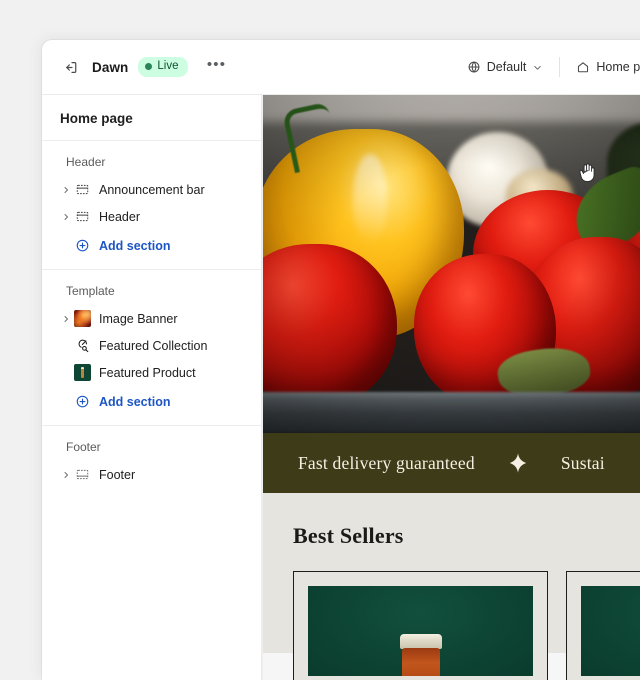 The width and height of the screenshot is (640, 680). I want to click on sidebar-item-featured-collection: Featured Collection, so click(151, 345).